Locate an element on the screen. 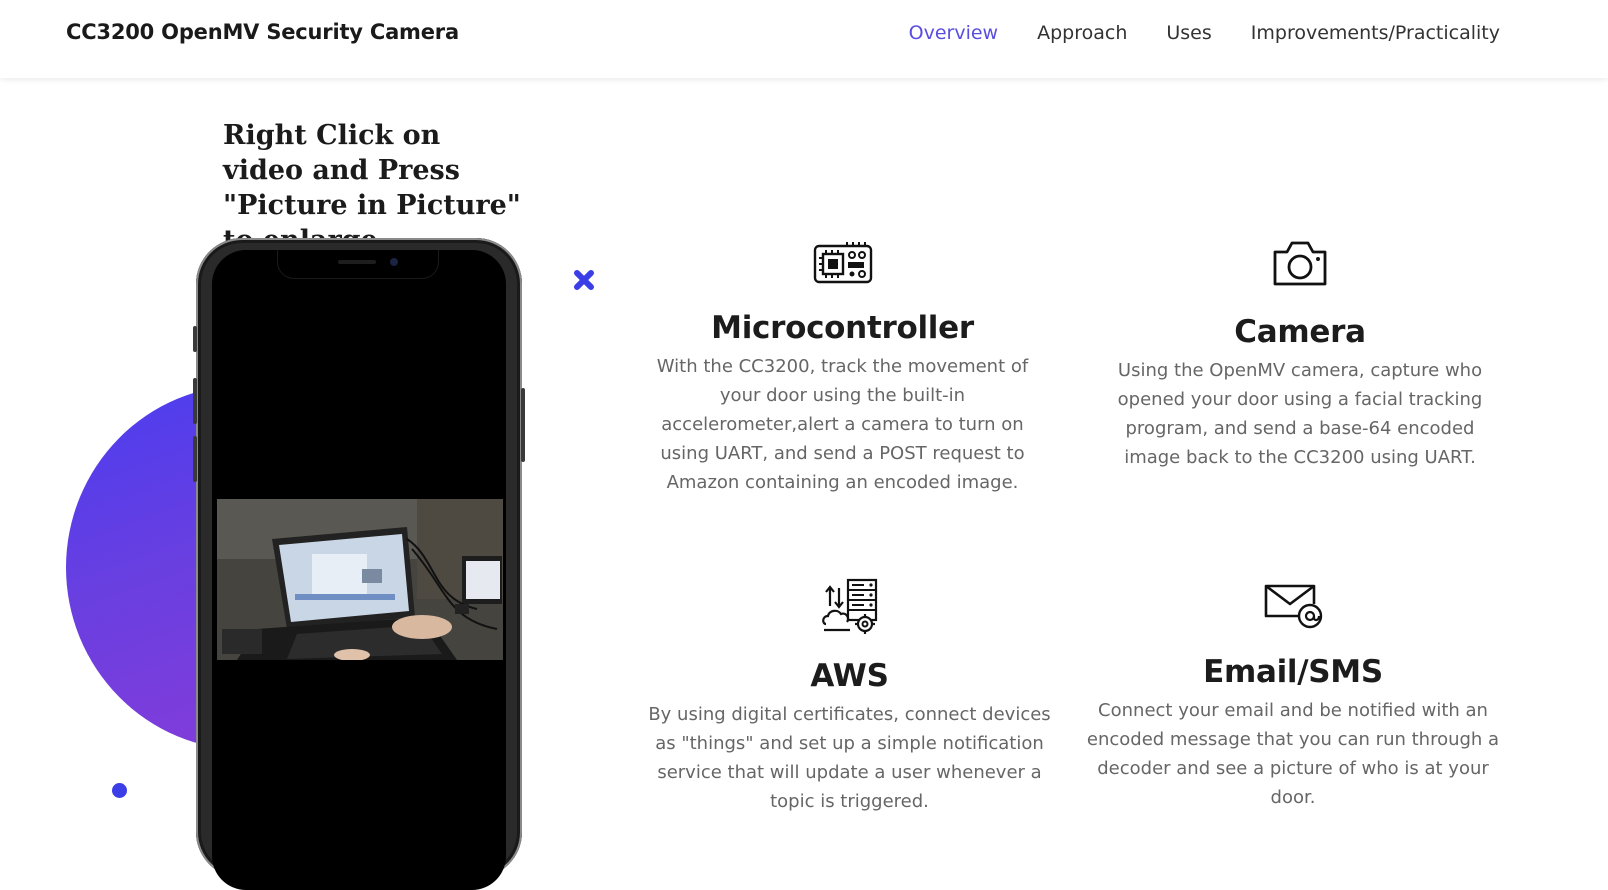 Image resolution: width=1608 pixels, height=890 pixels. camera-icon is located at coordinates (1300, 263).